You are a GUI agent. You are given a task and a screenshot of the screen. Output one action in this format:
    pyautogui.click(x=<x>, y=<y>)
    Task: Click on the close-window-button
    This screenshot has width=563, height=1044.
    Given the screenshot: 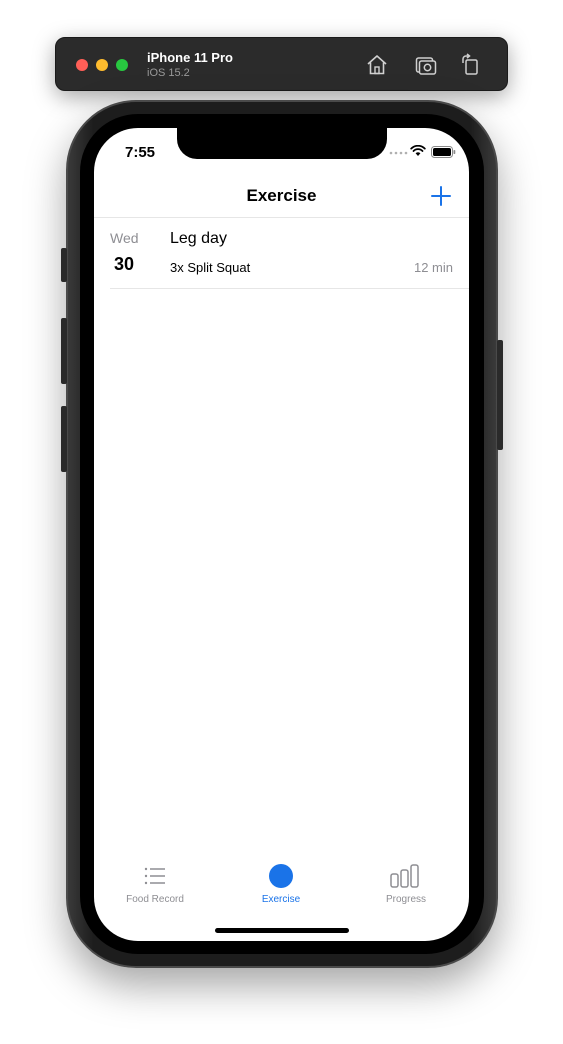 What is the action you would take?
    pyautogui.click(x=82, y=65)
    